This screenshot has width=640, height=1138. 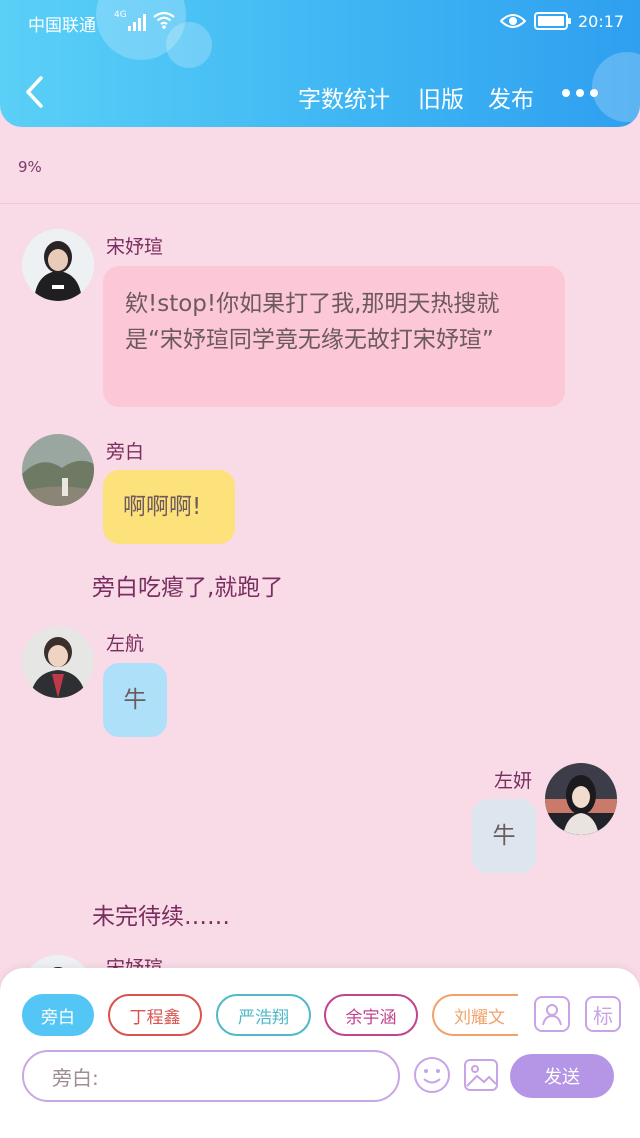 What do you see at coordinates (125, 644) in the screenshot?
I see `speaker-name: 左航` at bounding box center [125, 644].